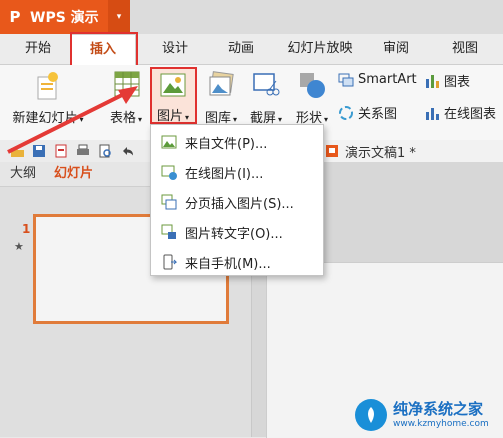  What do you see at coordinates (312, 85) in the screenshot?
I see `shapes-icon` at bounding box center [312, 85].